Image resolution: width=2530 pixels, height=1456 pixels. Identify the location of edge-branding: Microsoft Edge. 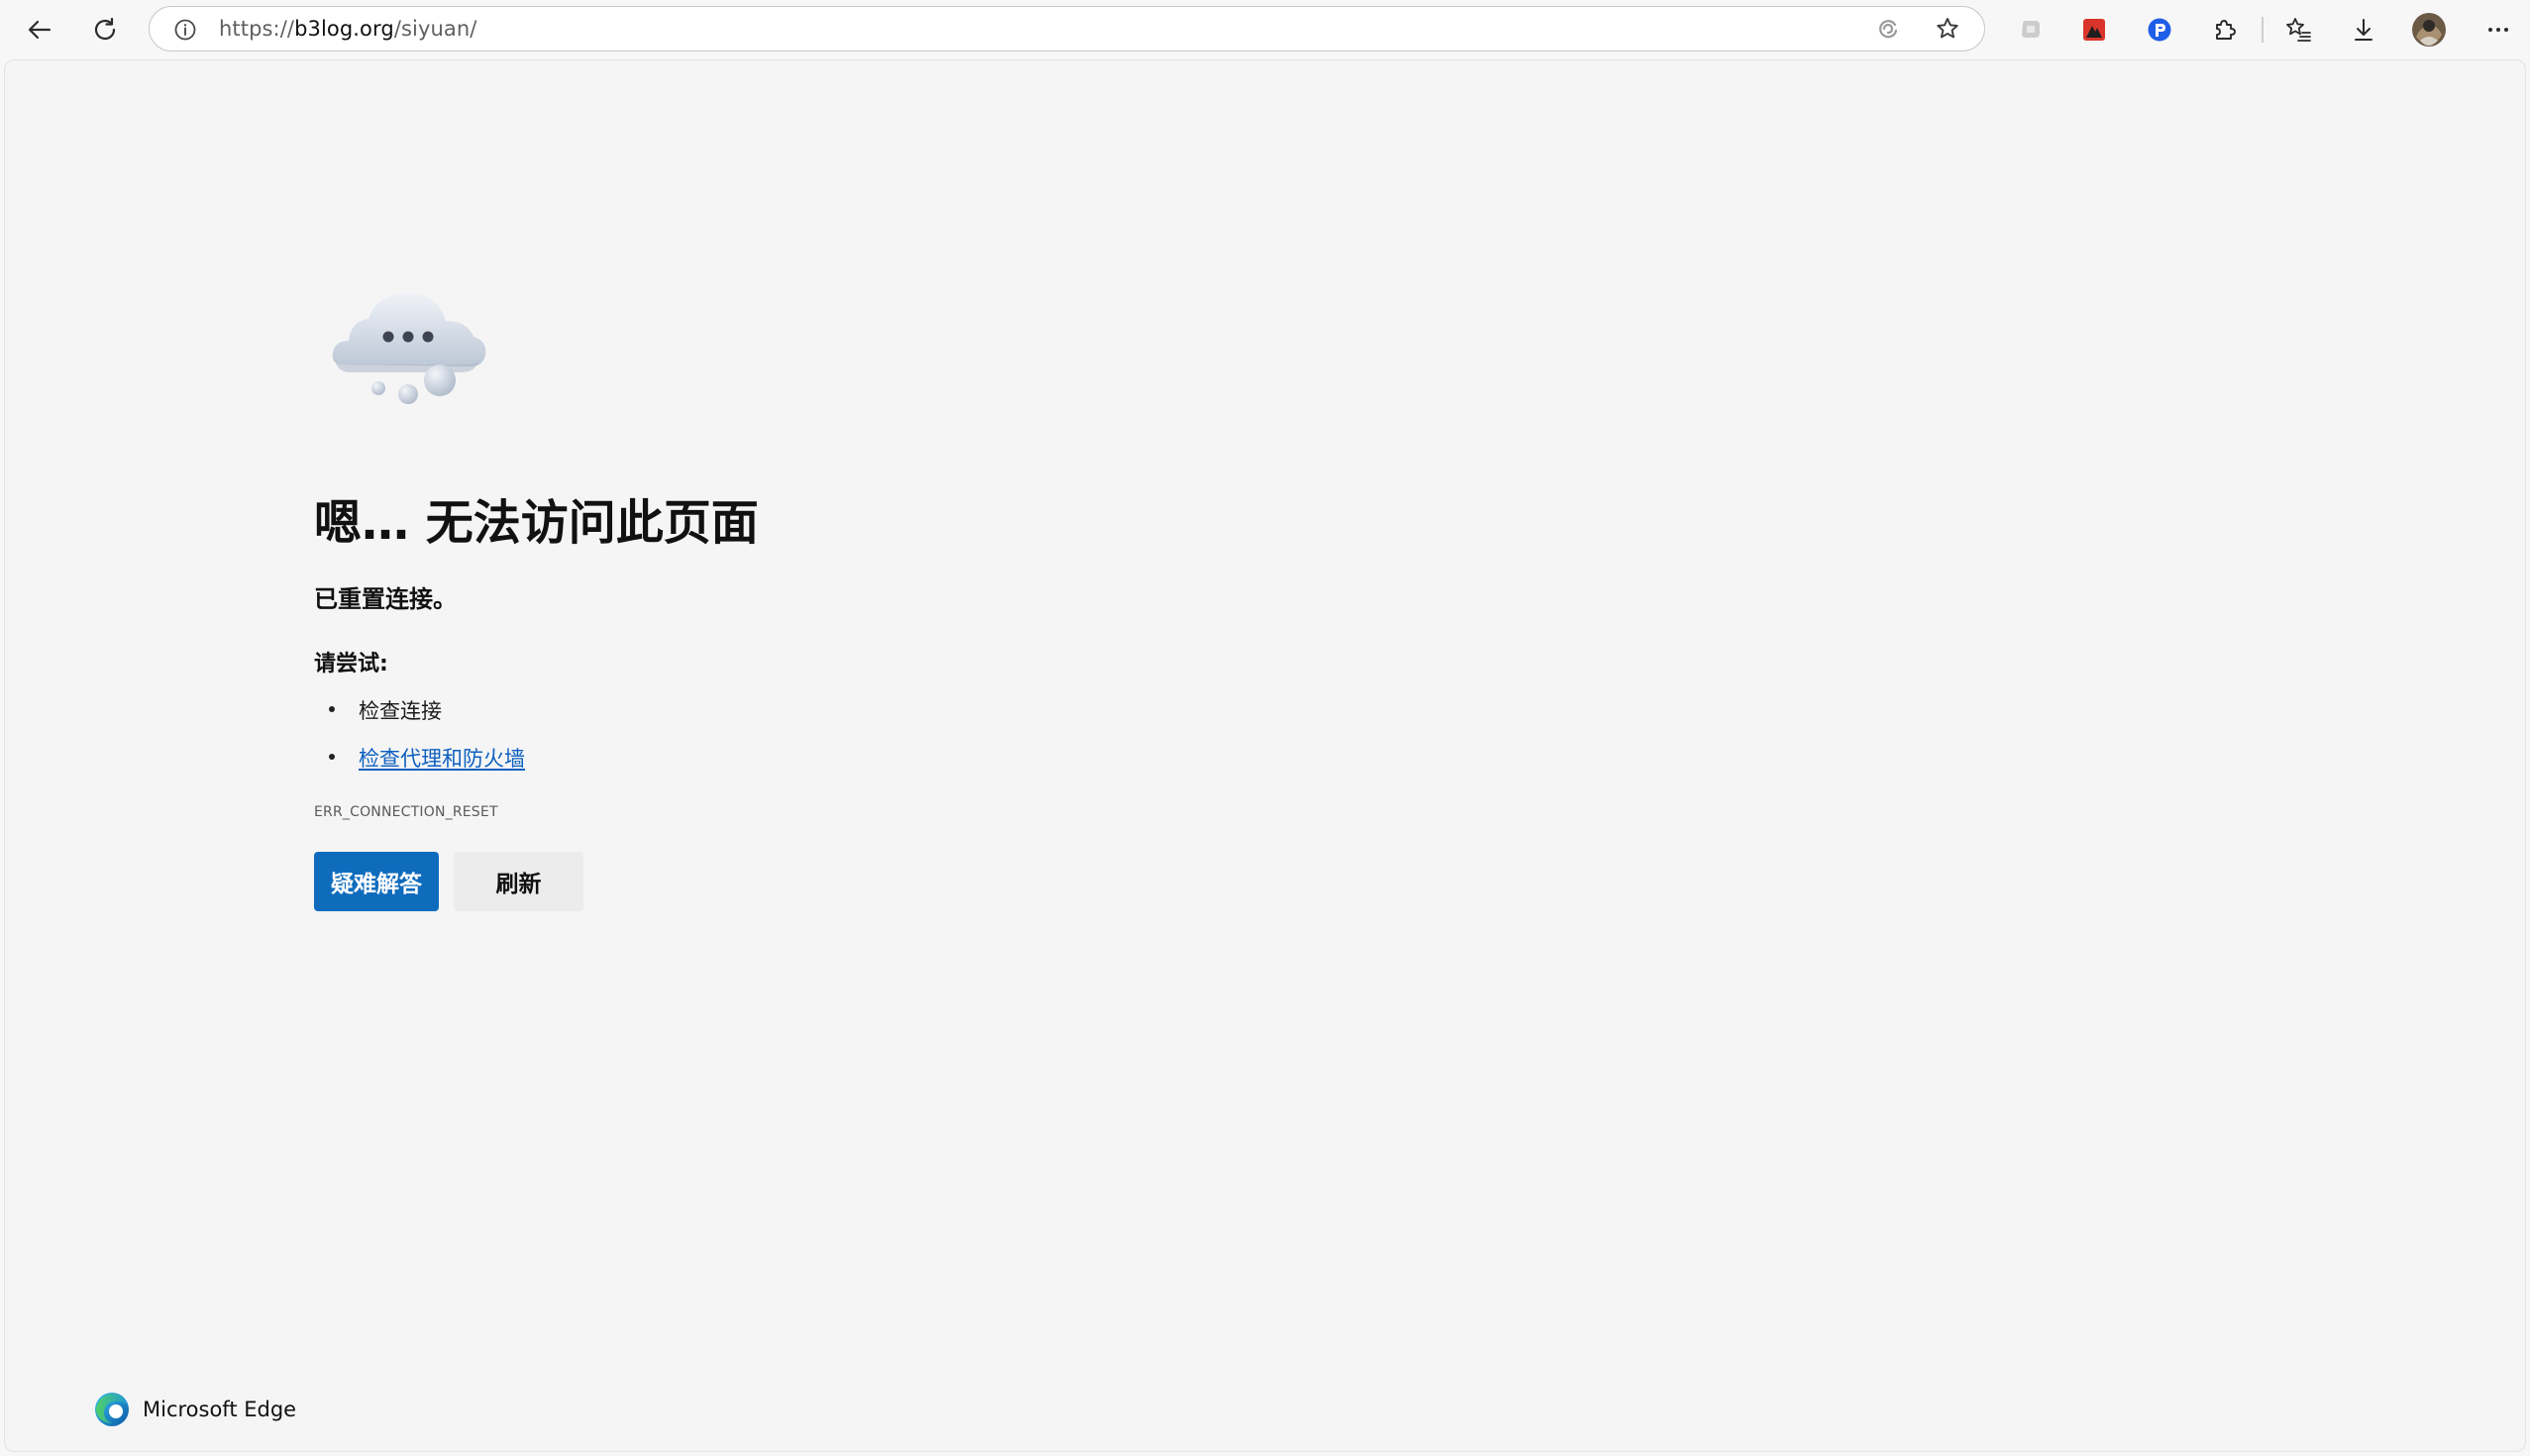
(194, 1409).